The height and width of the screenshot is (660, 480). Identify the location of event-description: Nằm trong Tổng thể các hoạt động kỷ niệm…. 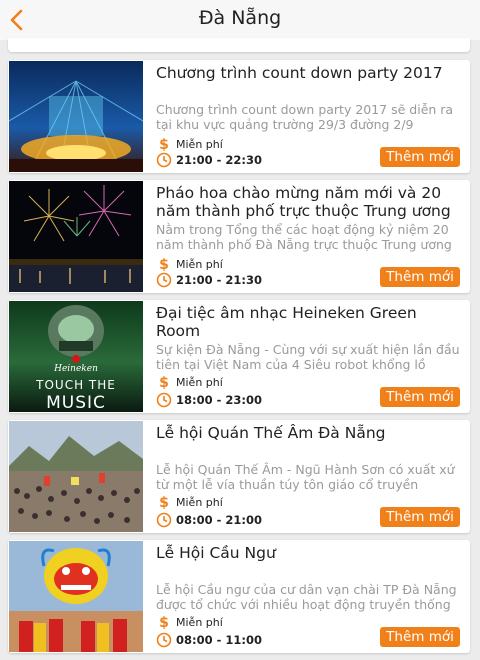
(304, 237).